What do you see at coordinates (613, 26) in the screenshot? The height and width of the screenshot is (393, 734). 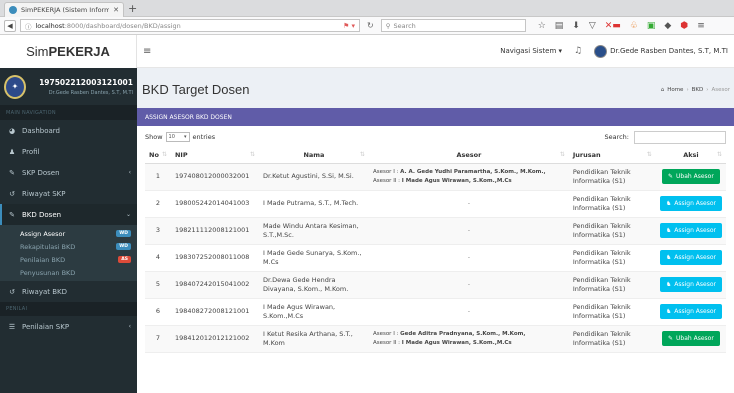 I see `addon-x-icon: ✕▬` at bounding box center [613, 26].